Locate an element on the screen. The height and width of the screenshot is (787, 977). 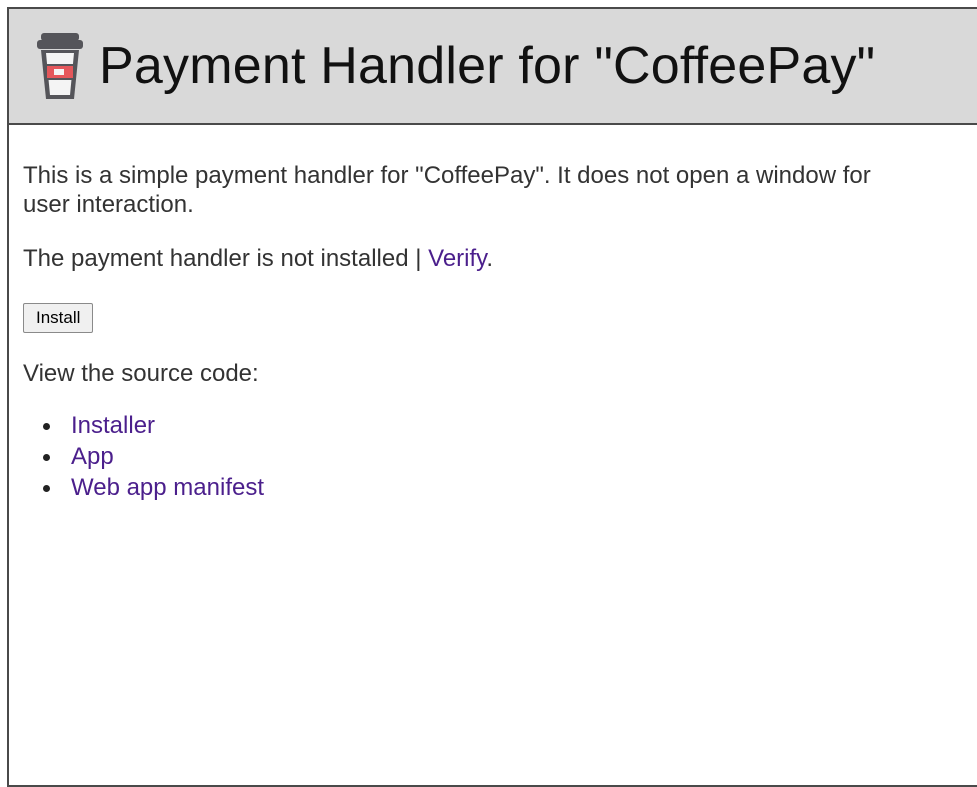
status-text: The payment handler is not installed | is located at coordinates (226, 258).